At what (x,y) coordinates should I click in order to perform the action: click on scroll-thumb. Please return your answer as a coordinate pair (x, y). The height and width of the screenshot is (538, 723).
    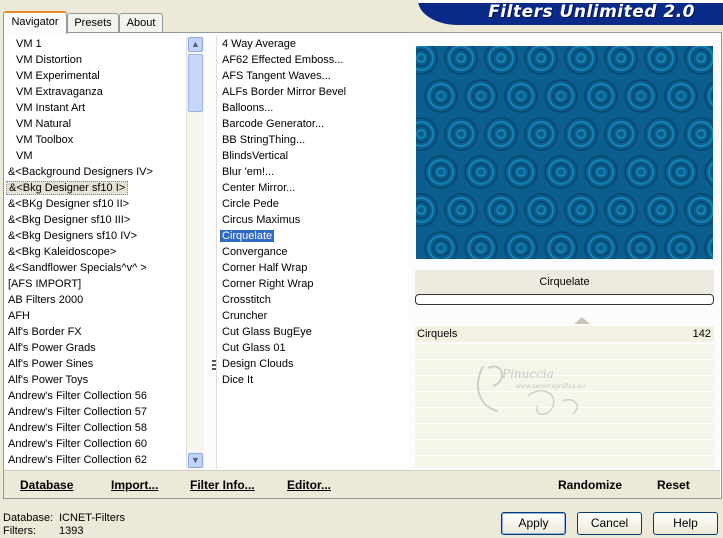
    Looking at the image, I should click on (195, 83).